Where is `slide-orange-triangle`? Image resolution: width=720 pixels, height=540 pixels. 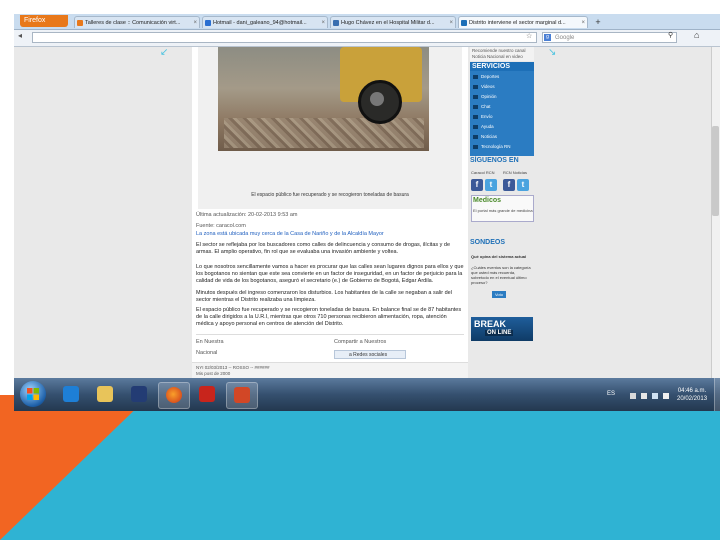 slide-orange-triangle is located at coordinates (75, 467).